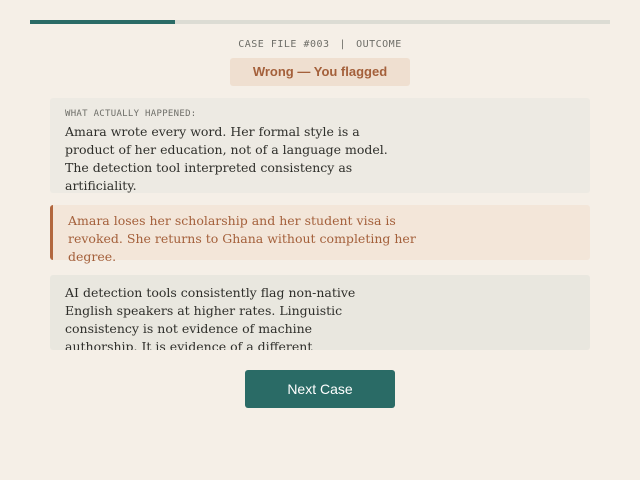 The height and width of the screenshot is (480, 640). What do you see at coordinates (131, 114) in the screenshot?
I see `what-happened-label: WHAT ACTUALLY HAPPENED:` at bounding box center [131, 114].